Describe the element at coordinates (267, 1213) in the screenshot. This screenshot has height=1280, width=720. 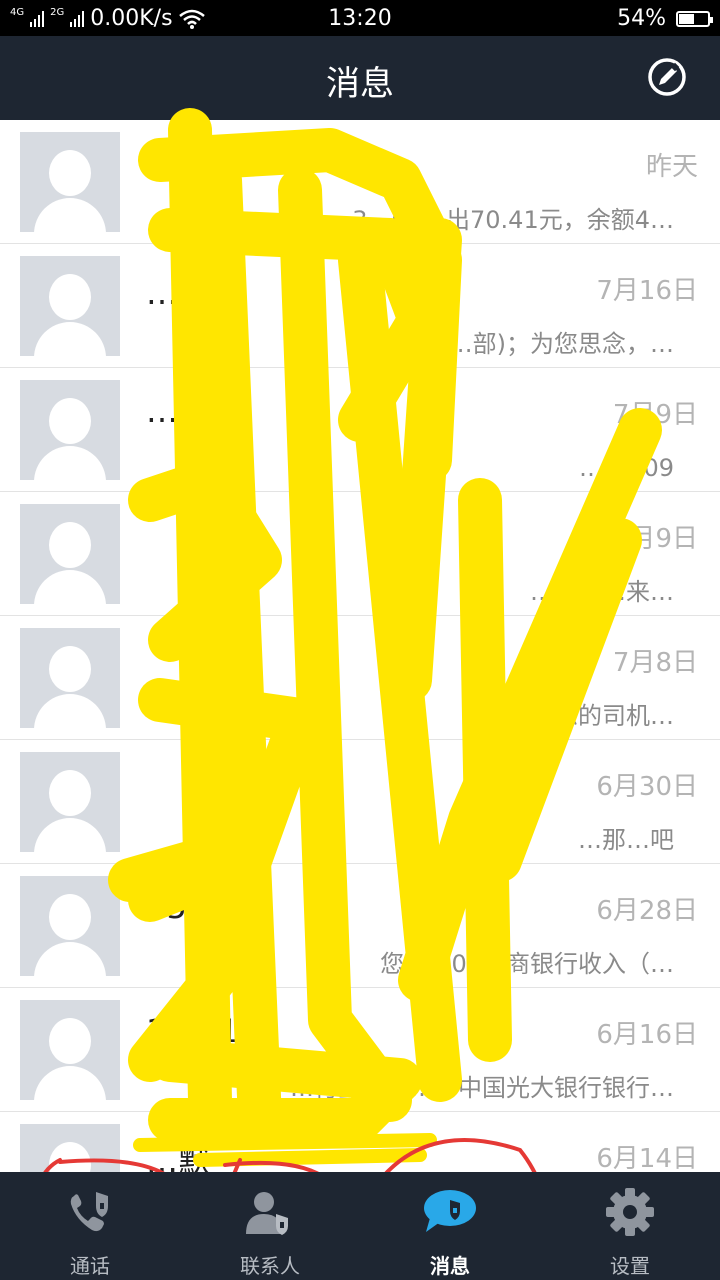
I see `contact-shield-icon` at that location.